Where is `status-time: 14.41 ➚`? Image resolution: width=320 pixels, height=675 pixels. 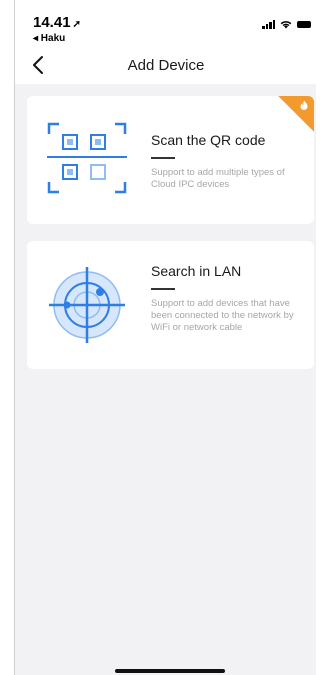
status-time: 14.41 ➚ is located at coordinates (57, 22).